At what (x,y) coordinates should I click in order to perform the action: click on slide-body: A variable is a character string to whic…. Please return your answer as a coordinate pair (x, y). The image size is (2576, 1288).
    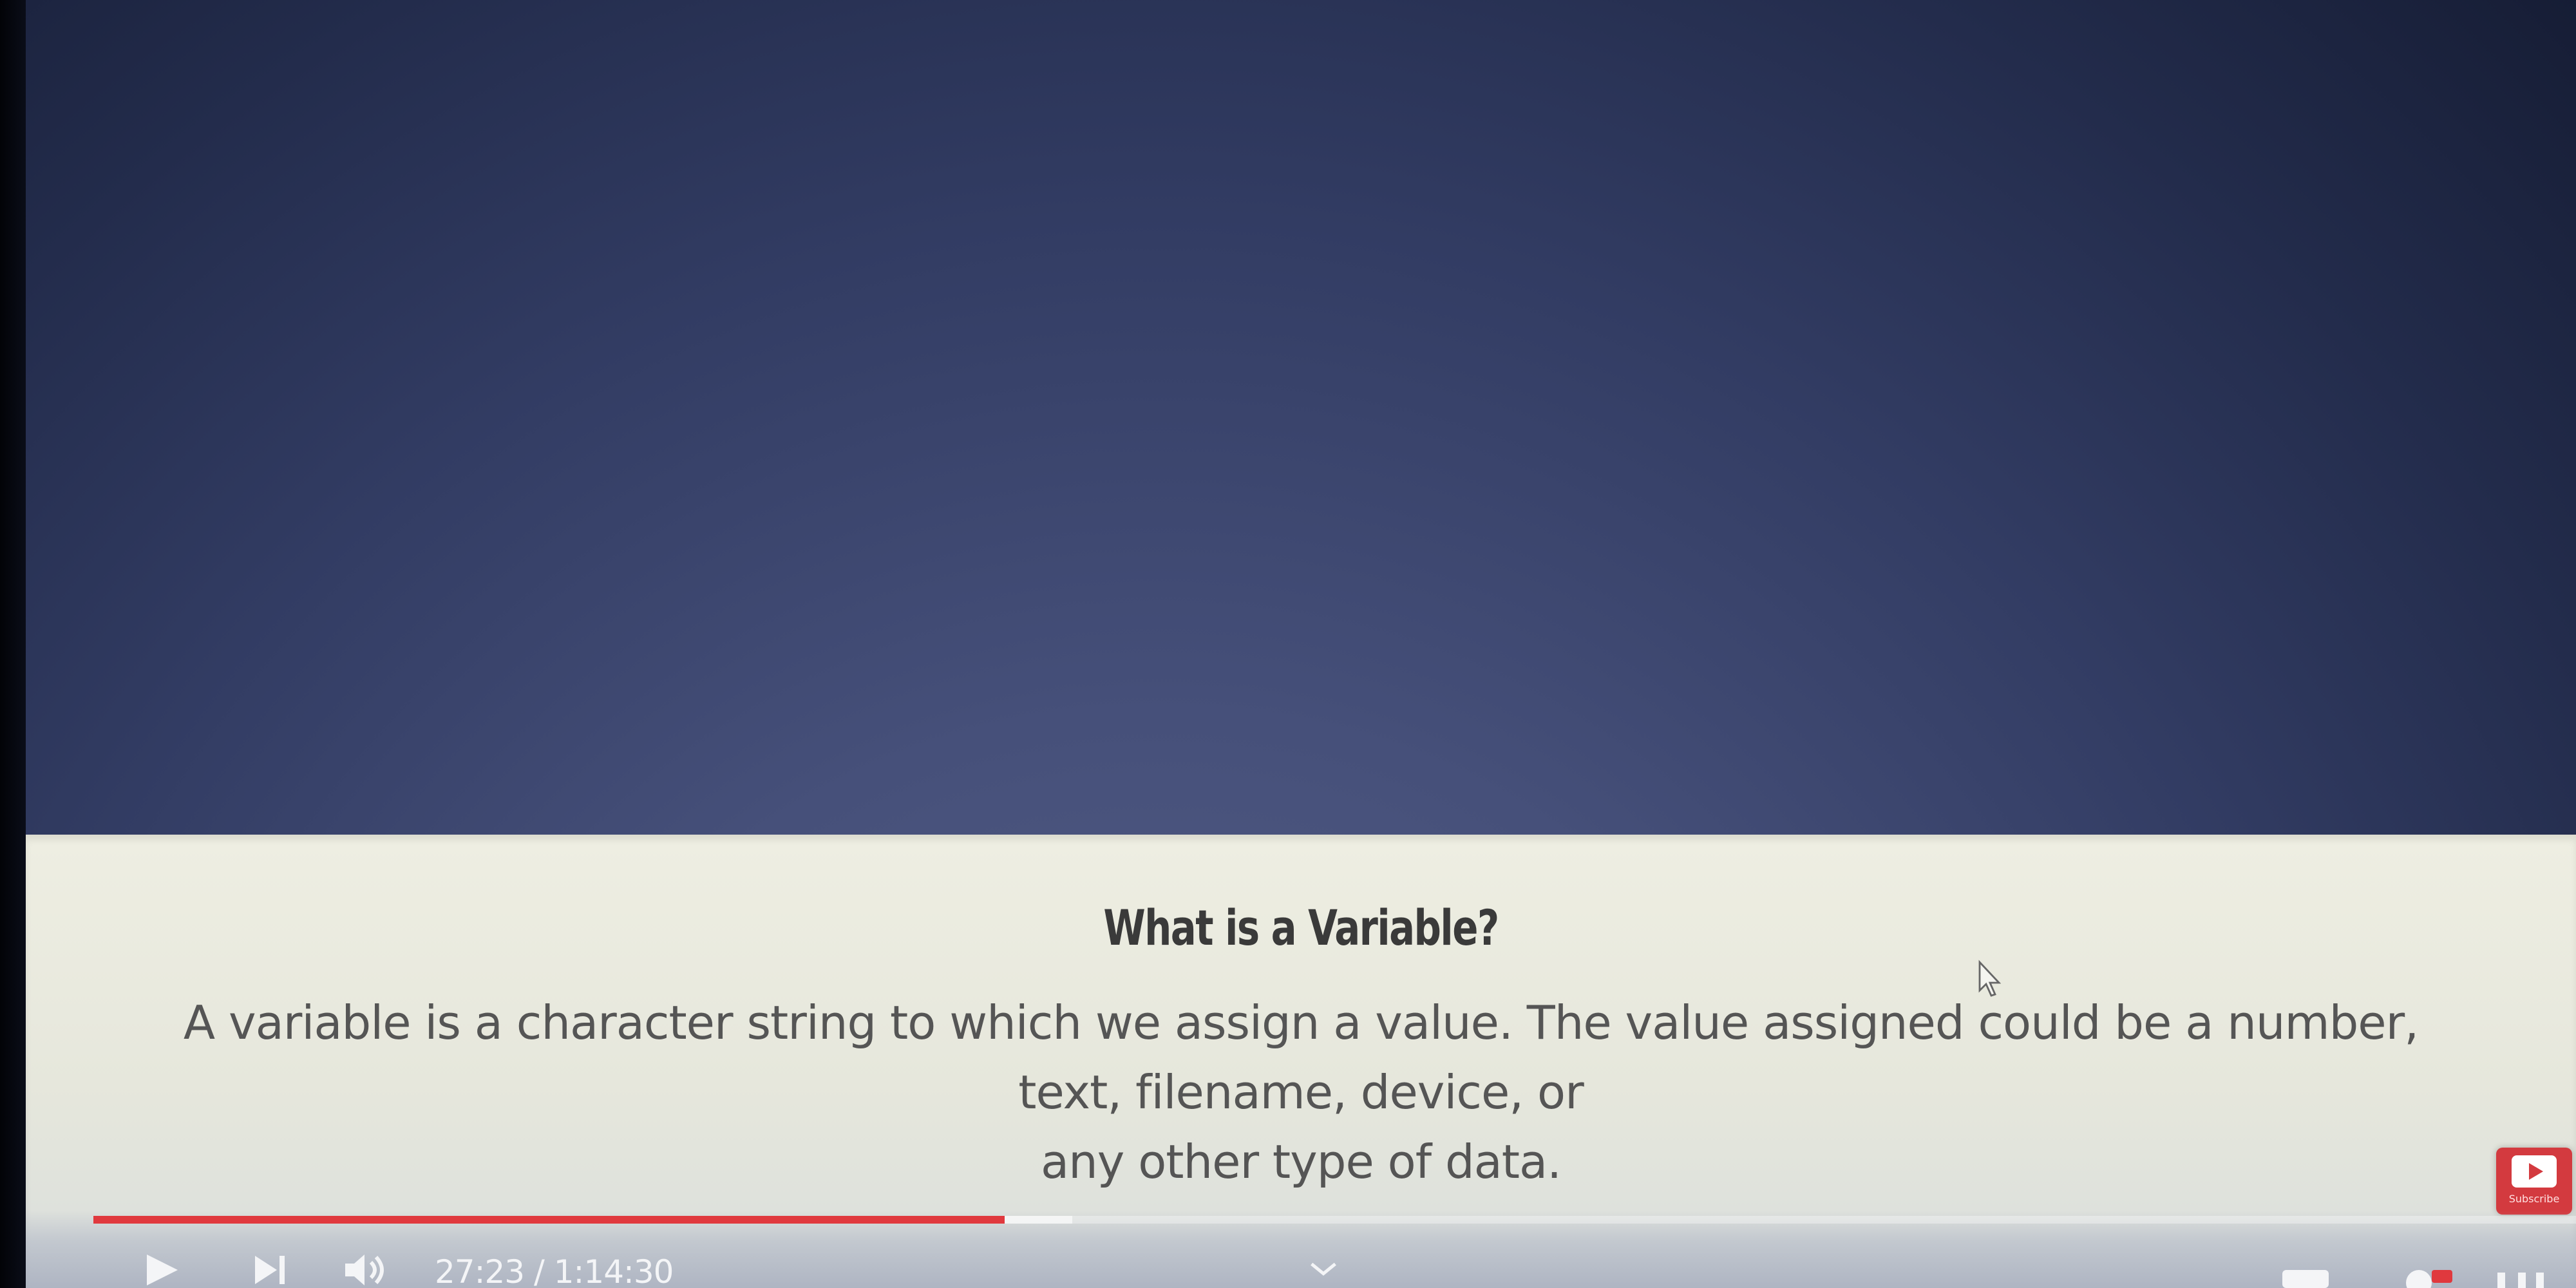
    Looking at the image, I should click on (1301, 1092).